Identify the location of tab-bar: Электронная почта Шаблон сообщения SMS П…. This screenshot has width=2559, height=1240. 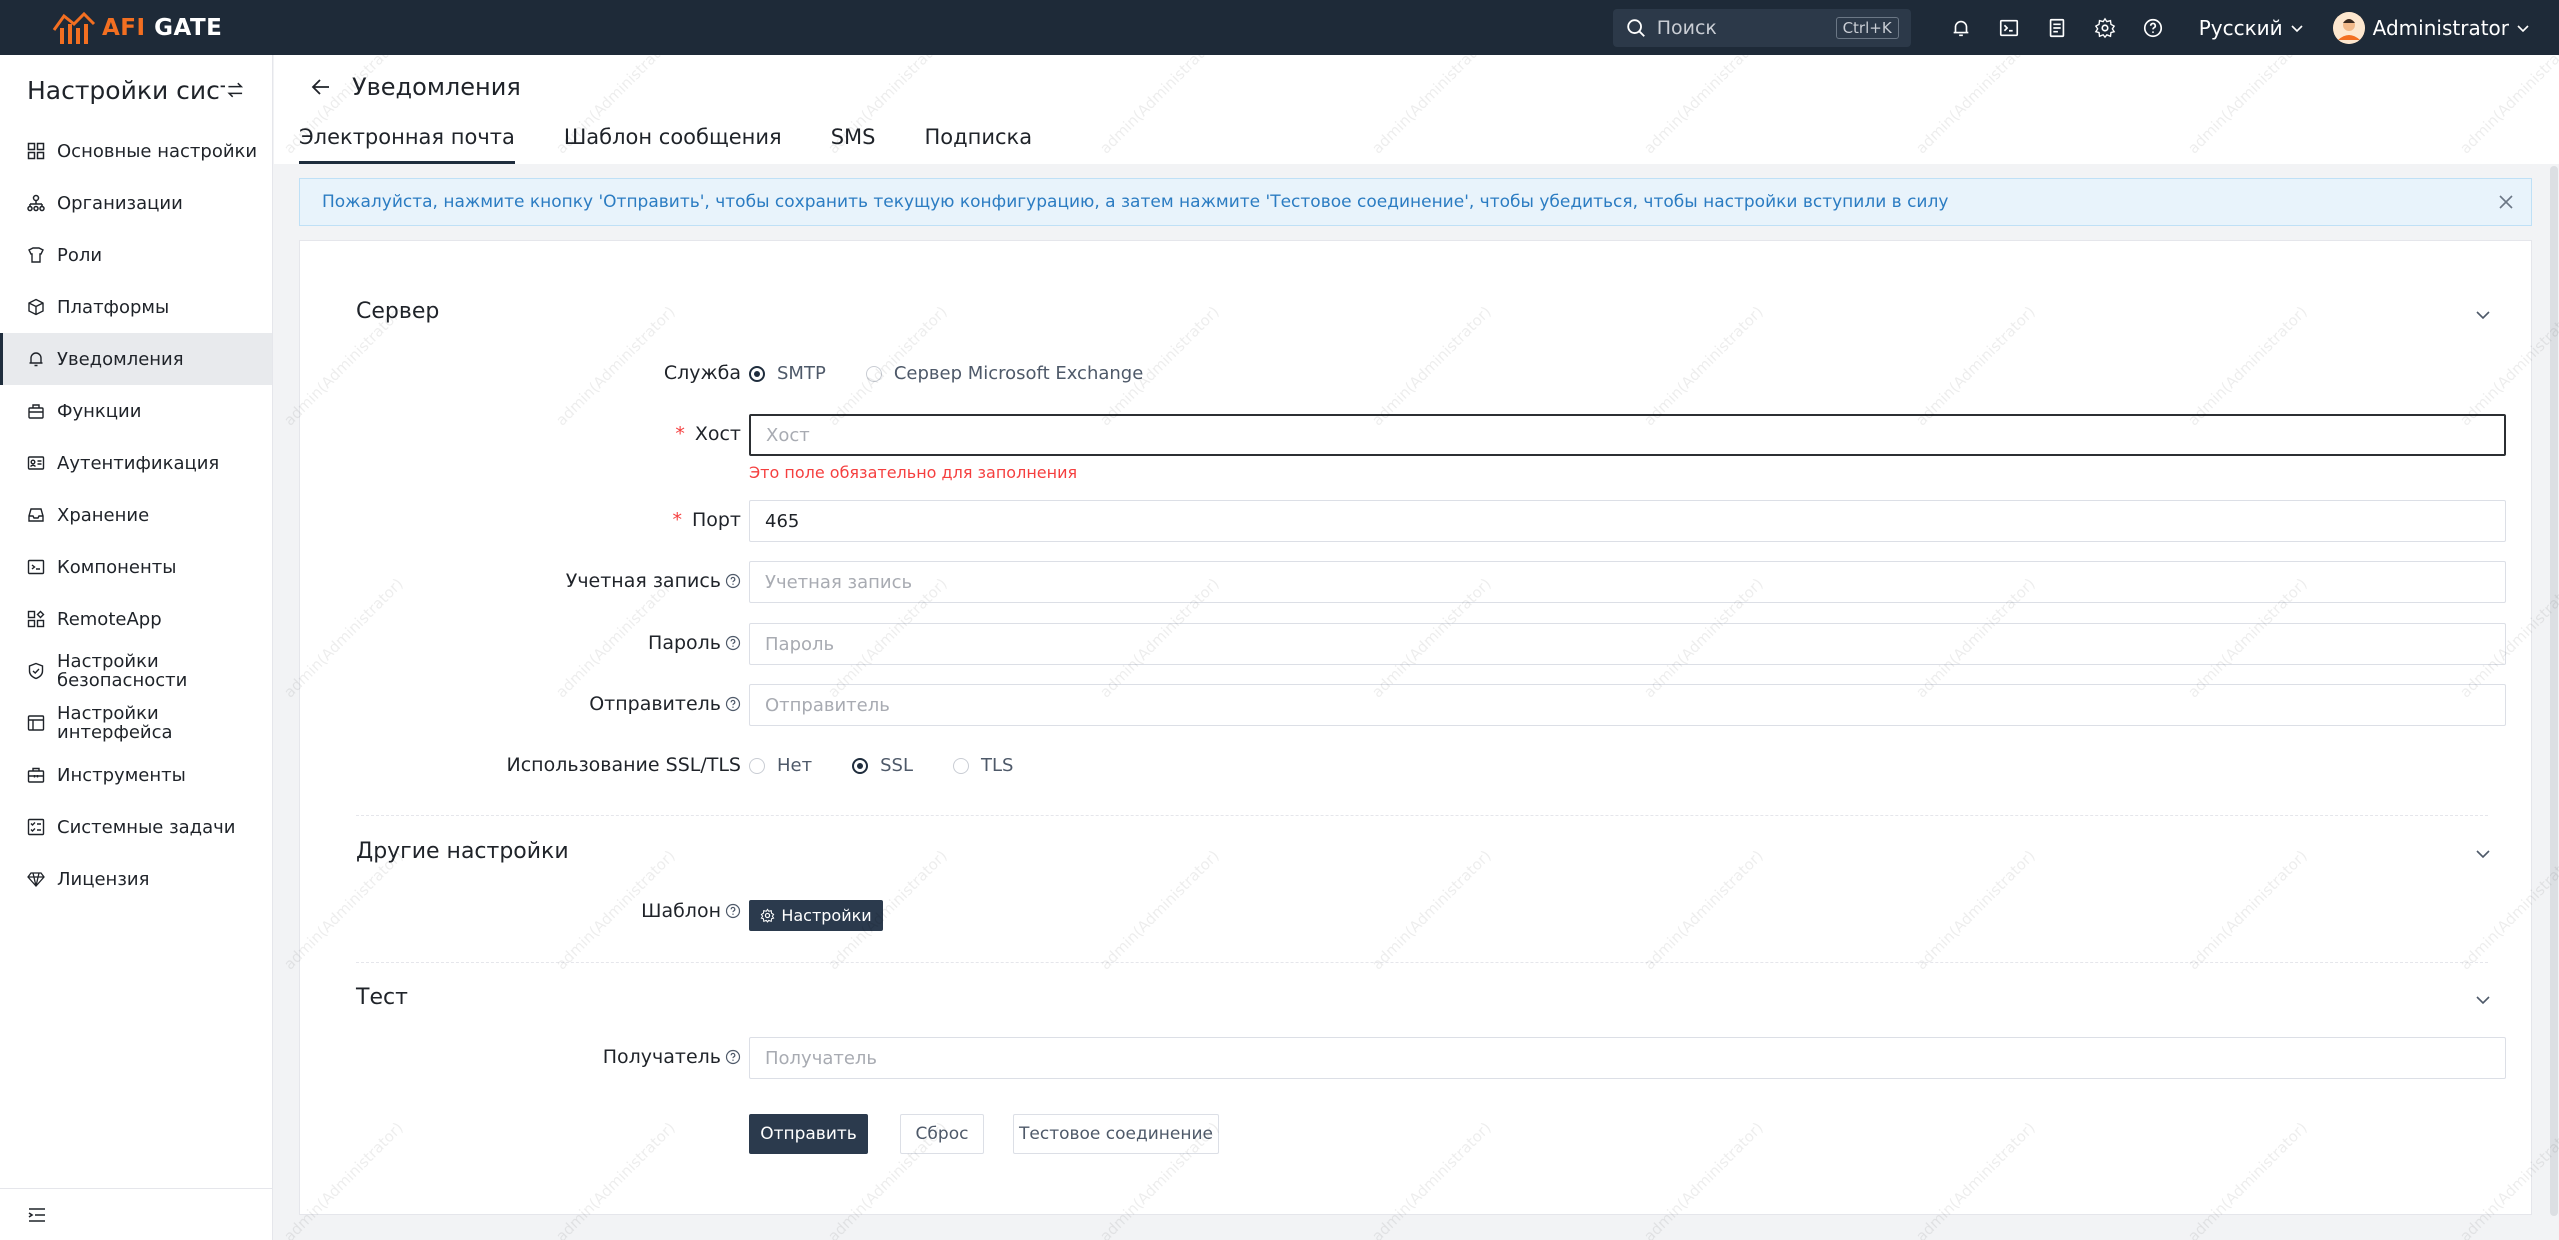
(690, 142).